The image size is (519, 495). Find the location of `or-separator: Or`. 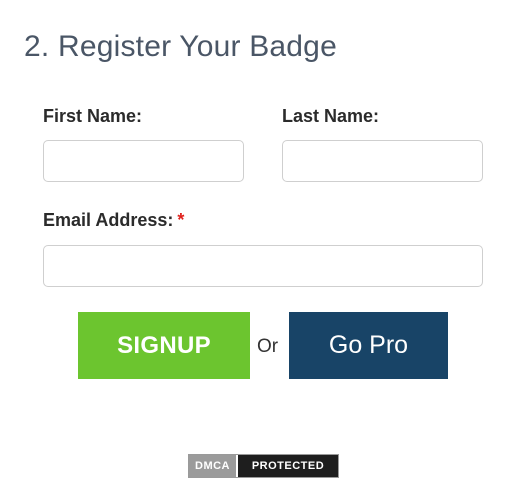

or-separator: Or is located at coordinates (268, 346).